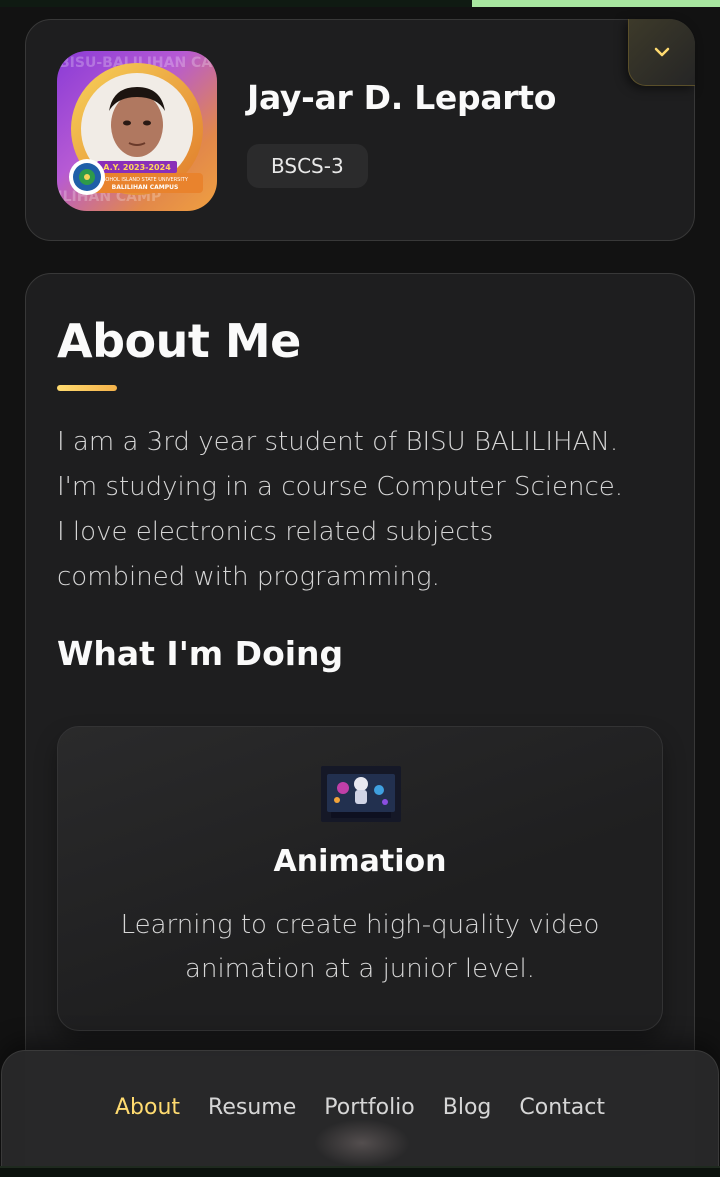 The image size is (720, 1177). What do you see at coordinates (275, 532) in the screenshot?
I see `about-text-line: I love electronics related subjects` at bounding box center [275, 532].